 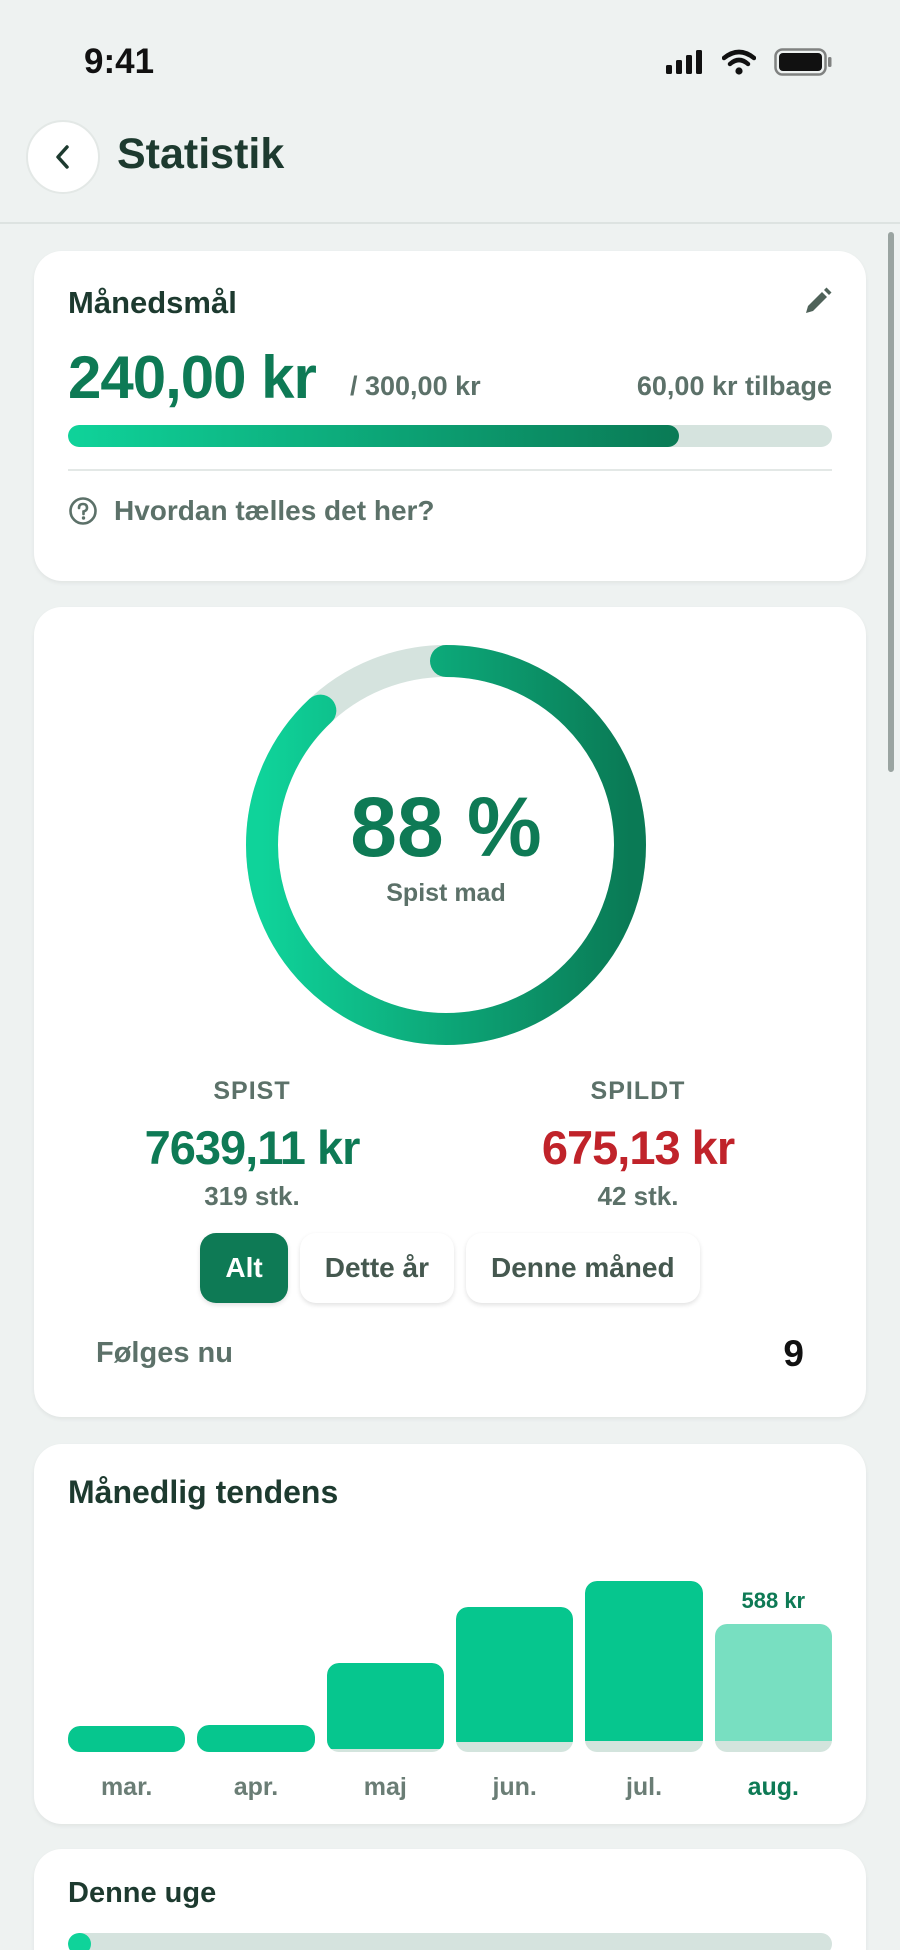 What do you see at coordinates (684, 62) in the screenshot?
I see `signal-icon` at bounding box center [684, 62].